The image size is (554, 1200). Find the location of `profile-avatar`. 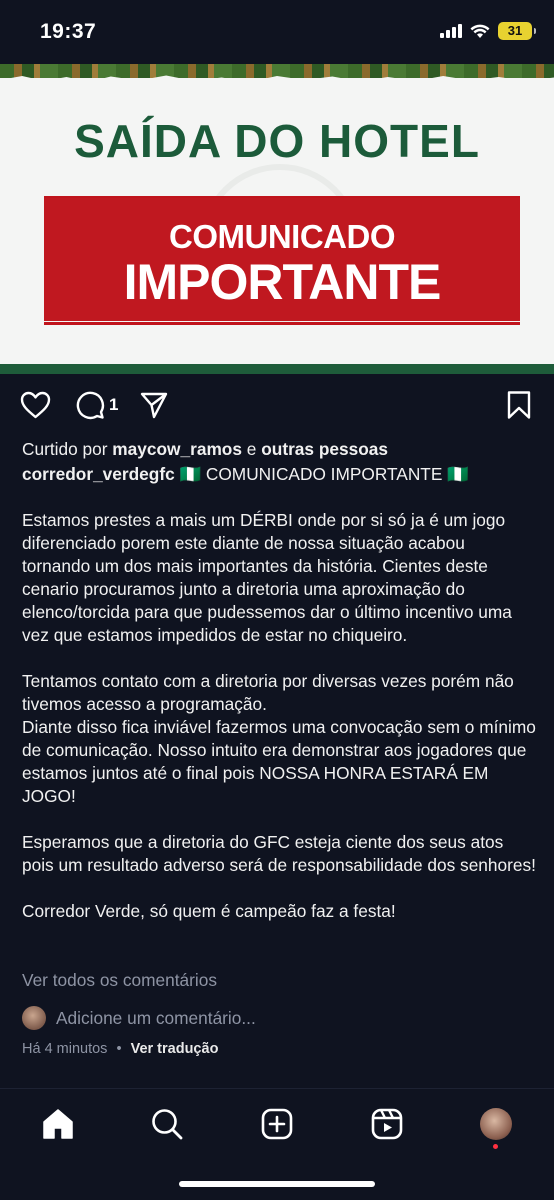

profile-avatar is located at coordinates (496, 1124).